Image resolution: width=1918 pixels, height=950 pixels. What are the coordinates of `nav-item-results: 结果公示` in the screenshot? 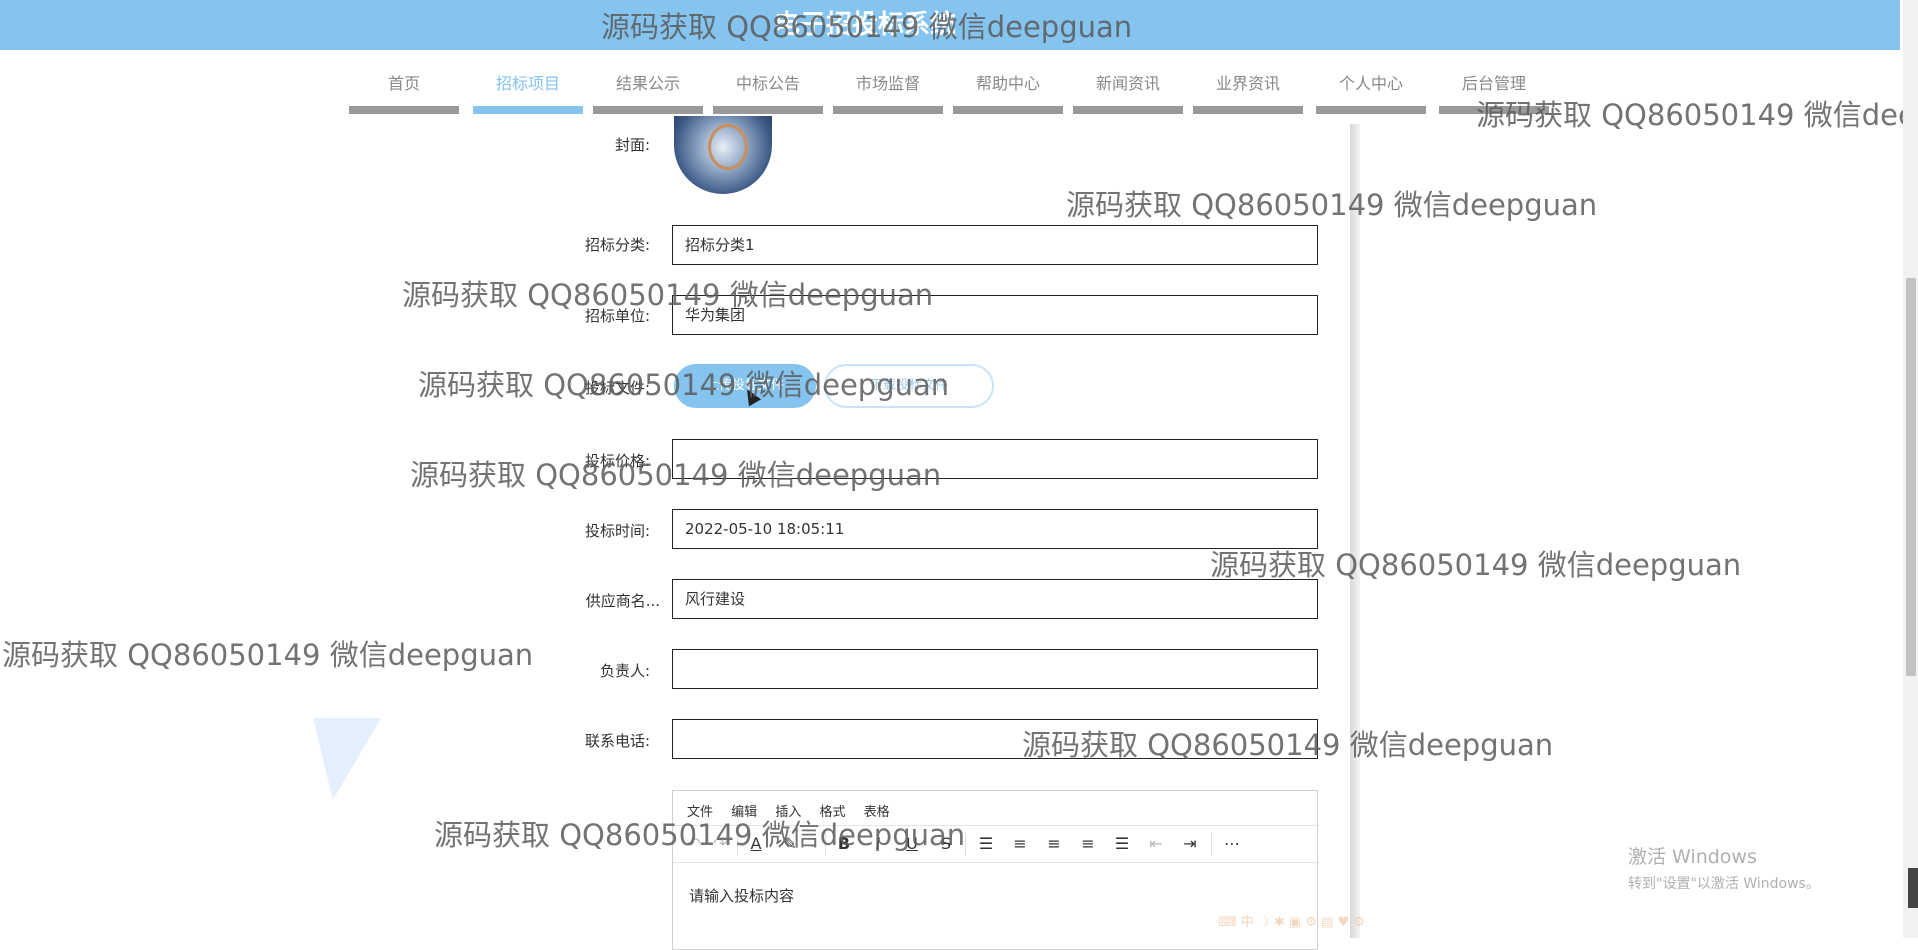 It's located at (648, 89).